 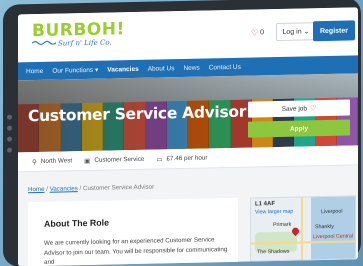 What do you see at coordinates (118, 188) in the screenshot?
I see `breadcrumb-current: Customer Service Advisor` at bounding box center [118, 188].